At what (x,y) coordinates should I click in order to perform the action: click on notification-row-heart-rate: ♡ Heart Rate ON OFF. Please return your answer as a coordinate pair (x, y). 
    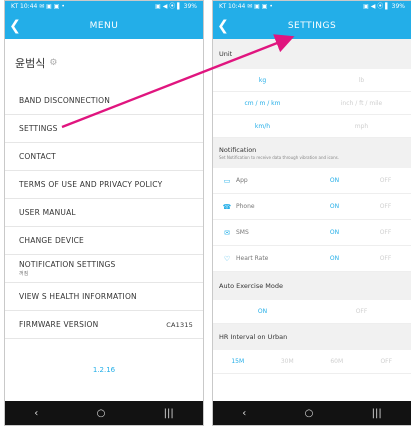
    Looking at the image, I should click on (312, 259).